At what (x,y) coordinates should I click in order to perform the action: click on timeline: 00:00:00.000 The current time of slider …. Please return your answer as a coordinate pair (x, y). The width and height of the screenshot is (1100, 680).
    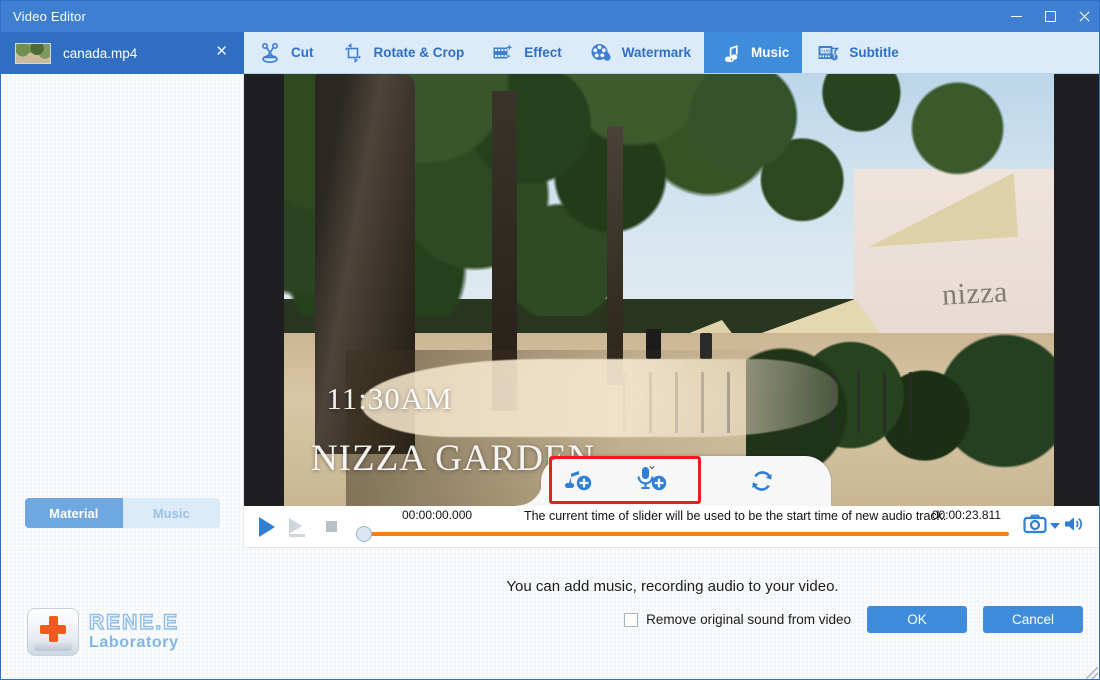
    Looking at the image, I should click on (722, 527).